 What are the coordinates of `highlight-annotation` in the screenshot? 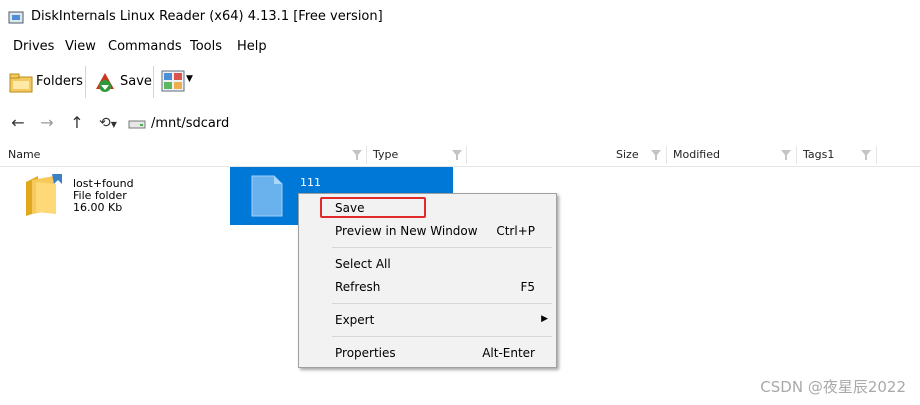 It's located at (373, 207).